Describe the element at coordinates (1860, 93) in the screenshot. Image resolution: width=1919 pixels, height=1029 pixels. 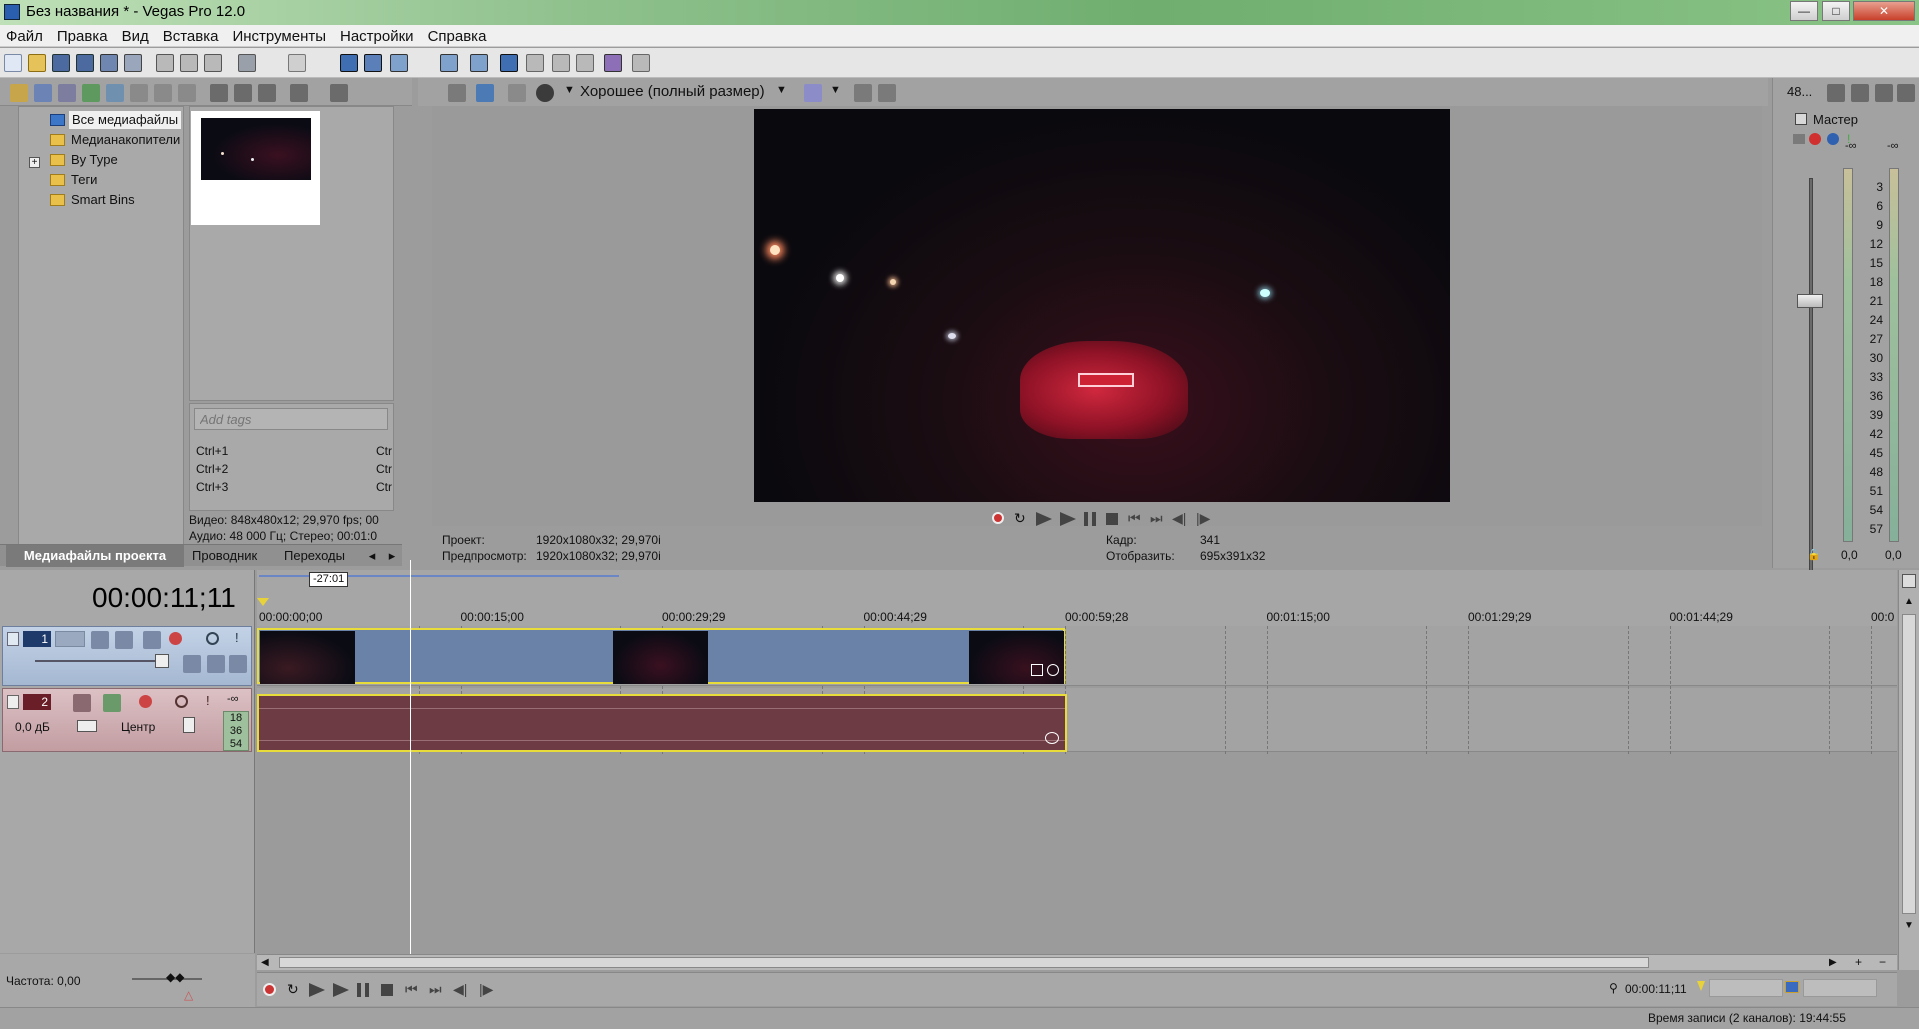
I see `master-downmix-icon` at that location.